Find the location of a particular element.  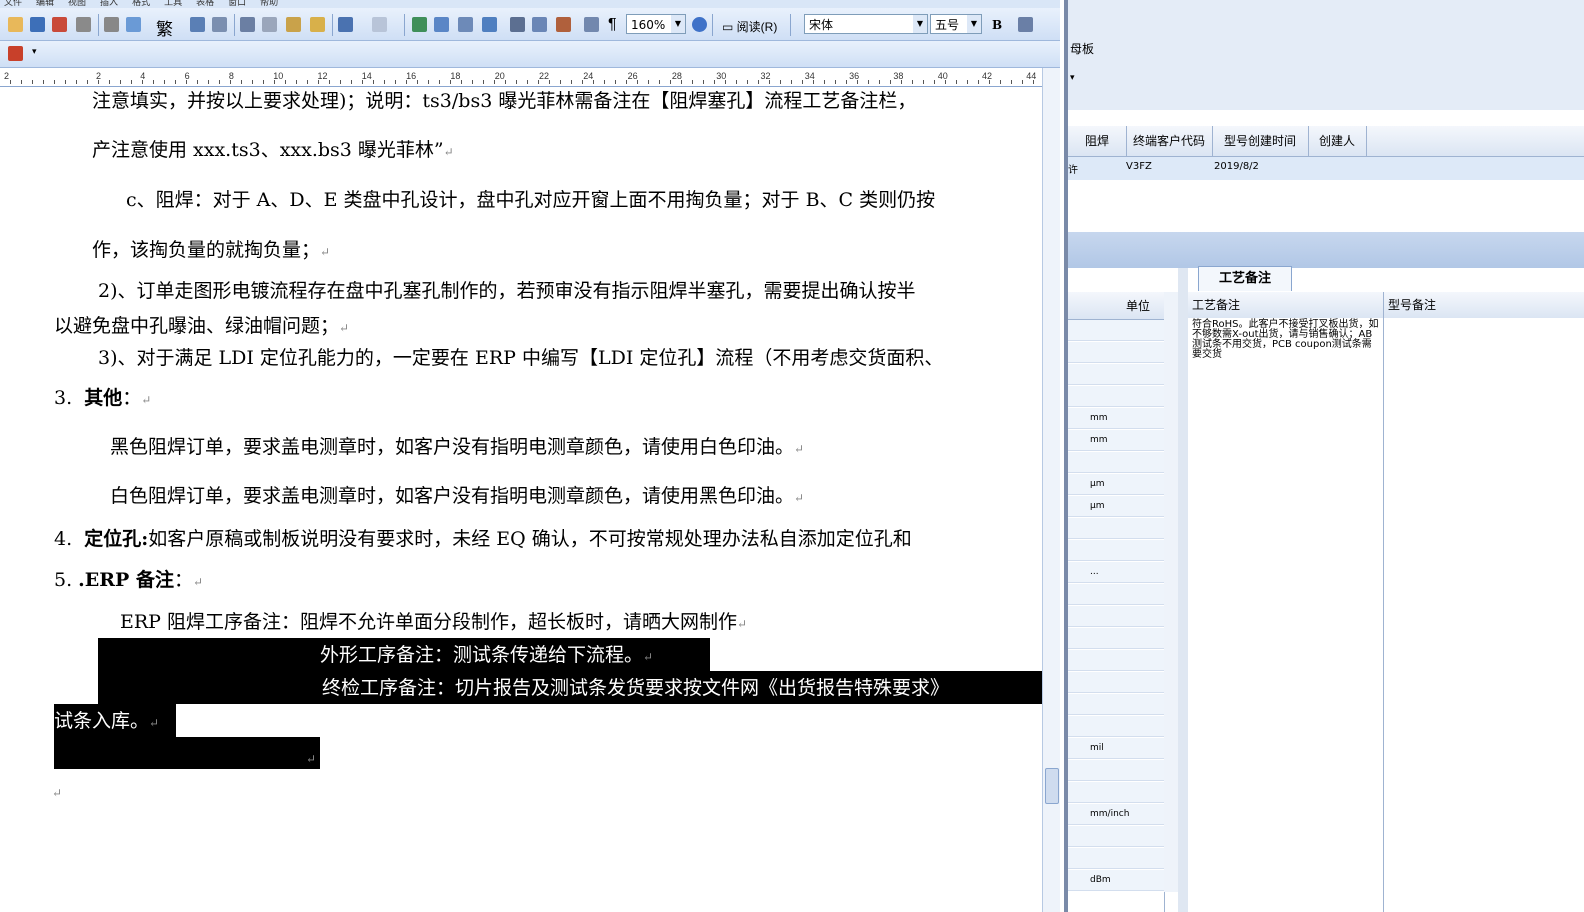

insert-table-icon is located at coordinates (465, 24).